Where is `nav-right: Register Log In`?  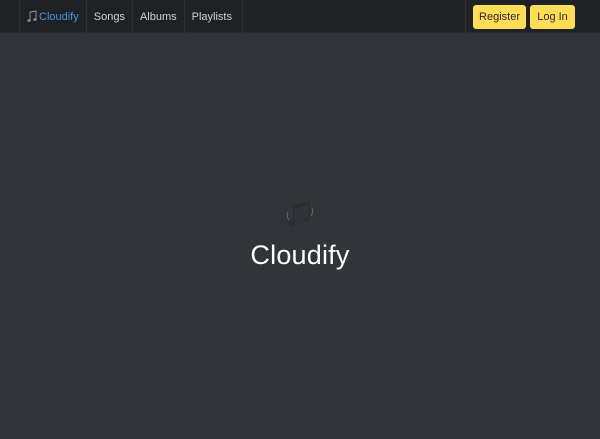
nav-right: Register Log In is located at coordinates (532, 16).